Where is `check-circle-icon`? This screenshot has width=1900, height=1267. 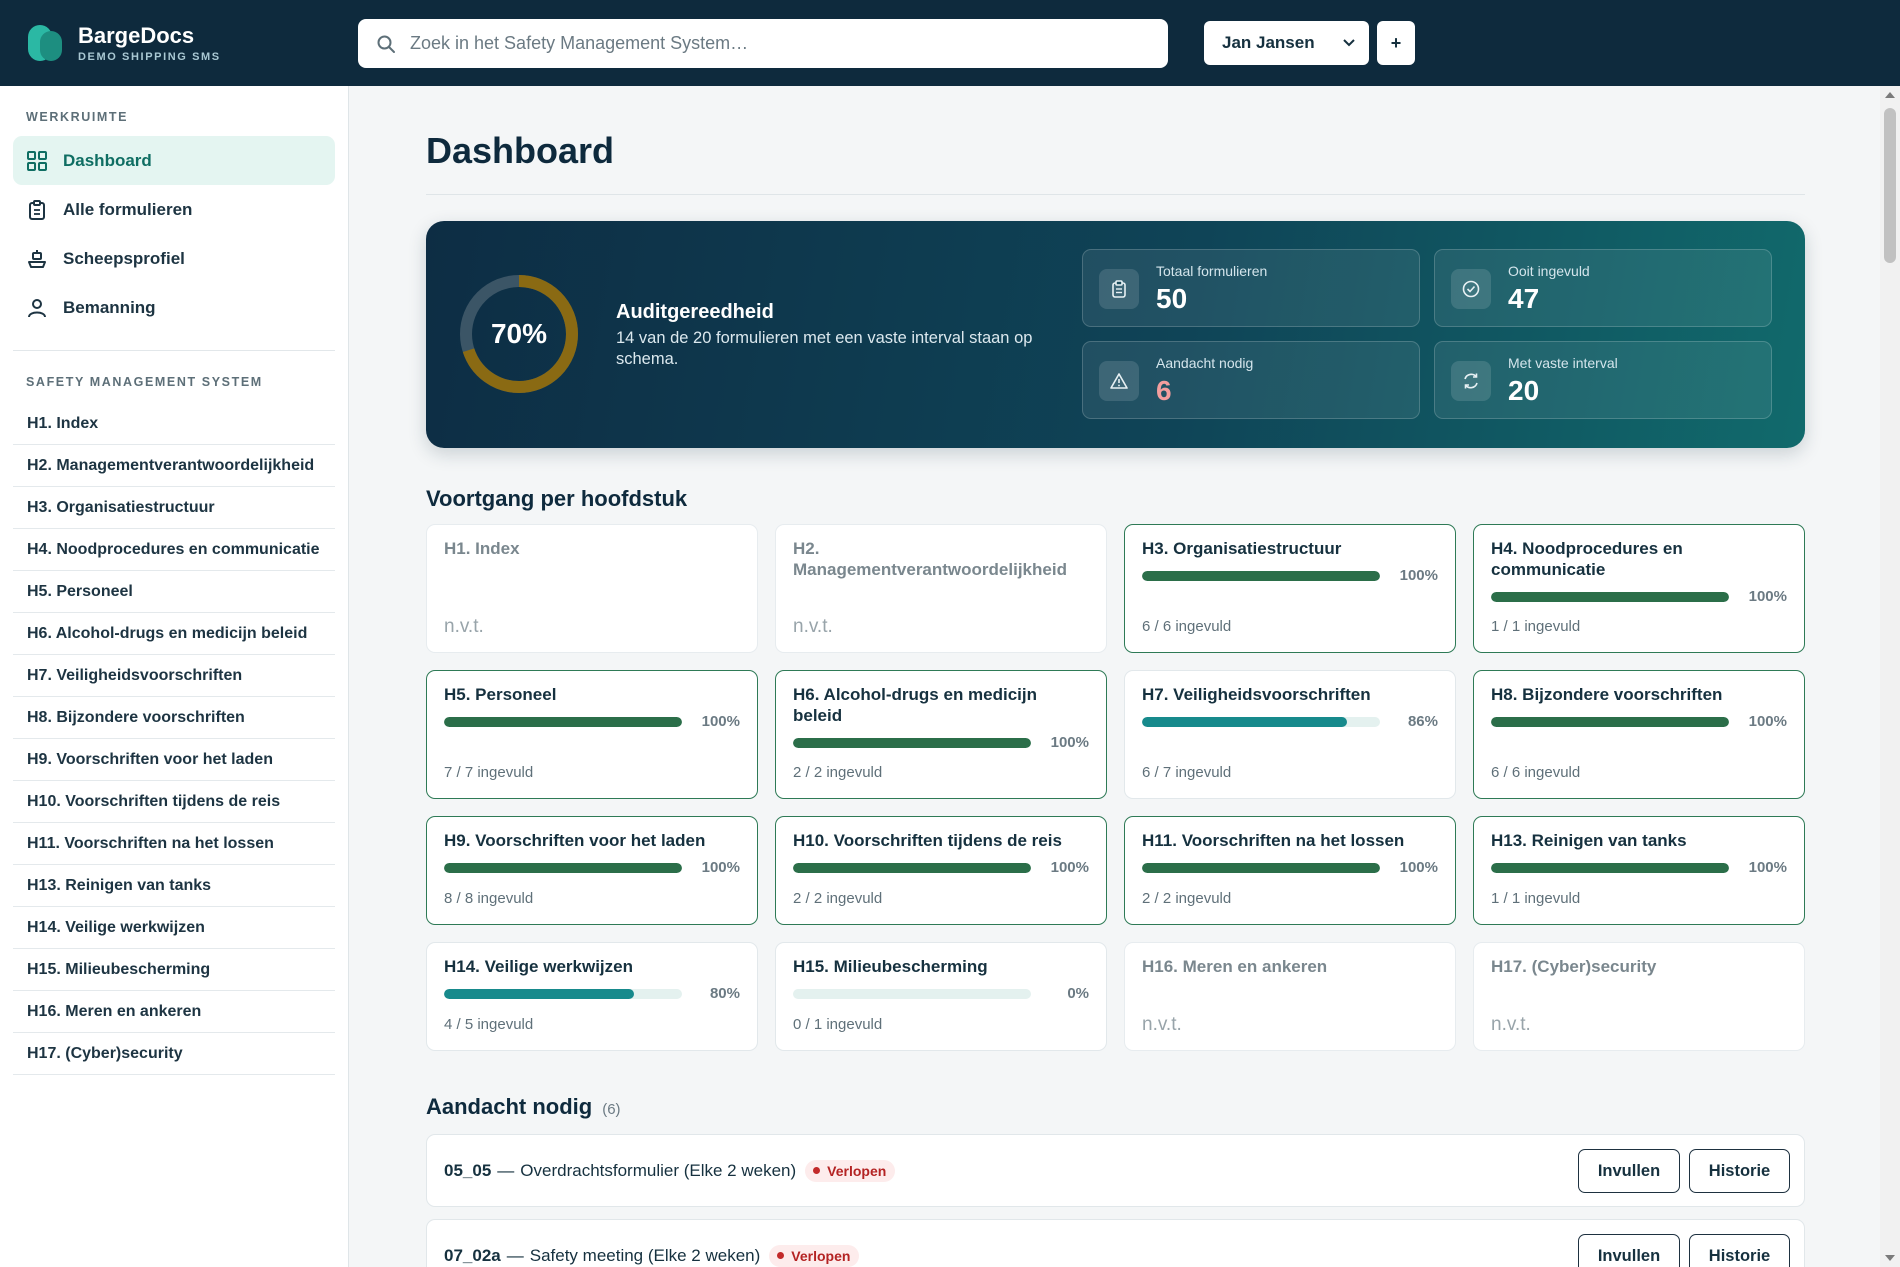 check-circle-icon is located at coordinates (1471, 289).